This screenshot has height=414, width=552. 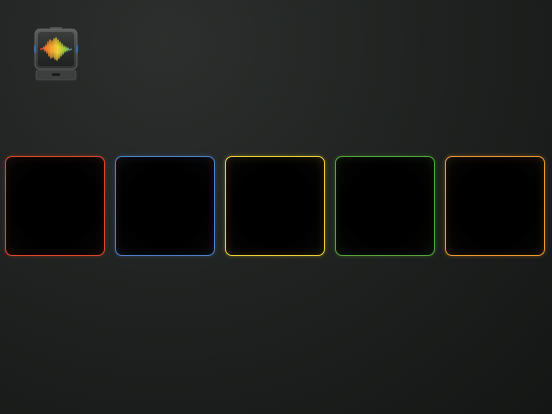 What do you see at coordinates (385, 206) in the screenshot?
I see `pad-green` at bounding box center [385, 206].